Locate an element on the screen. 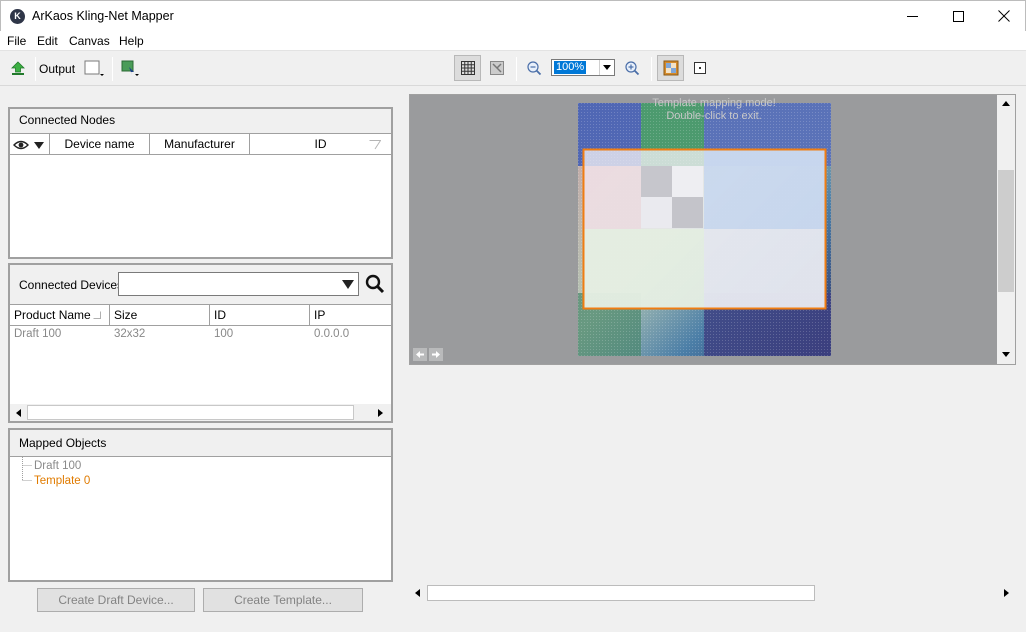  toolbar: Output is located at coordinates (513, 68).